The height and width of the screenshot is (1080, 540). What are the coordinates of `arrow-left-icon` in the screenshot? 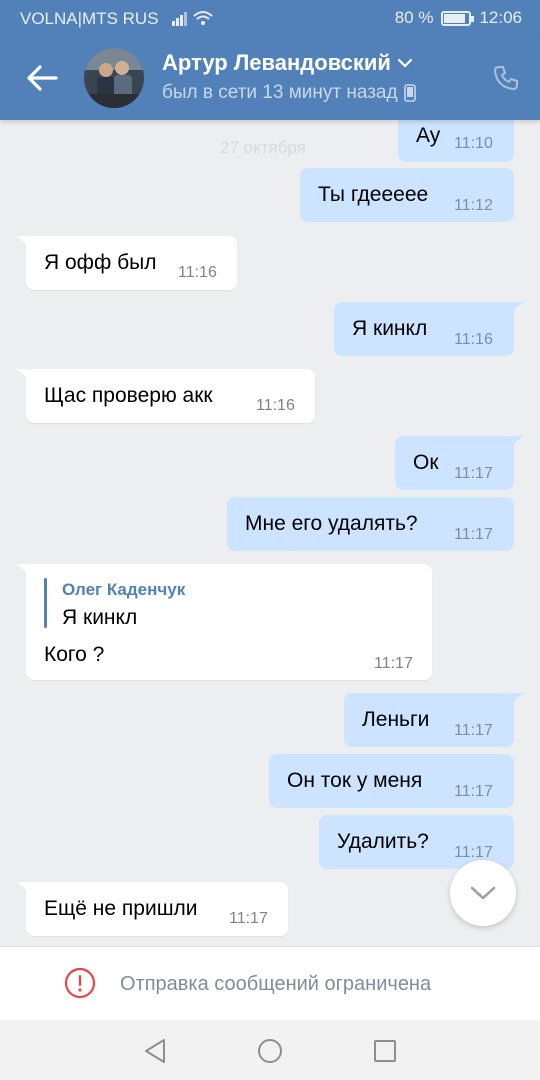 It's located at (42, 78).